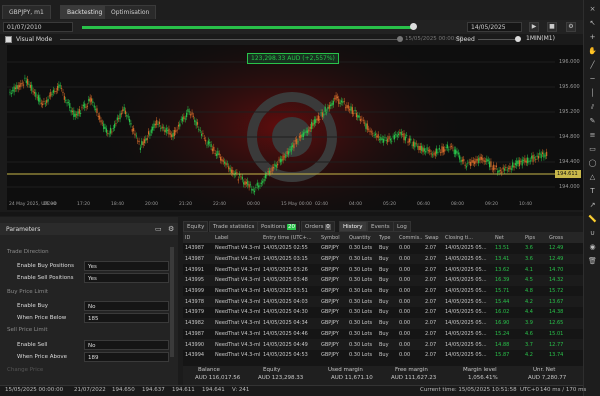 The height and width of the screenshot is (396, 600). Describe the element at coordinates (592, 51) in the screenshot. I see `hand-icon: ✋` at that location.